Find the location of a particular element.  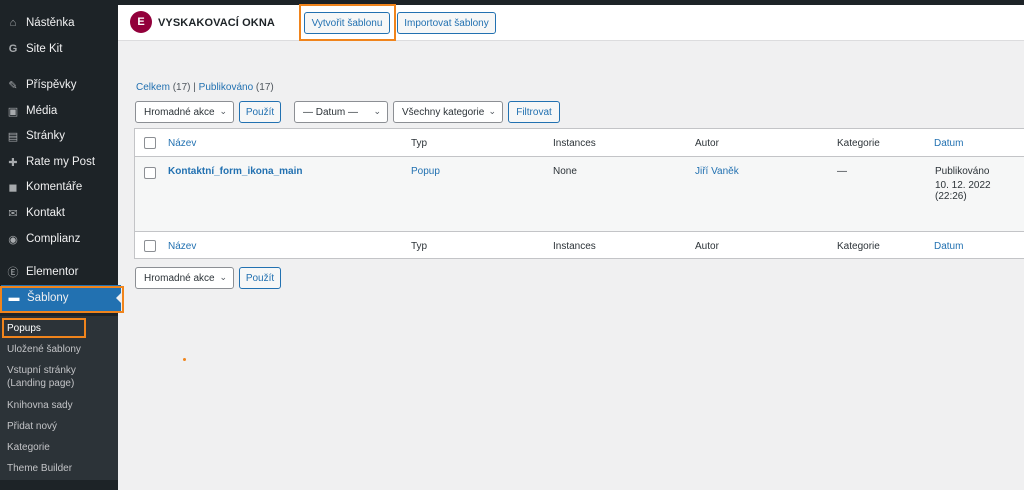

sidebar-item-posts: ✎ Příspěvky is located at coordinates (59, 85).